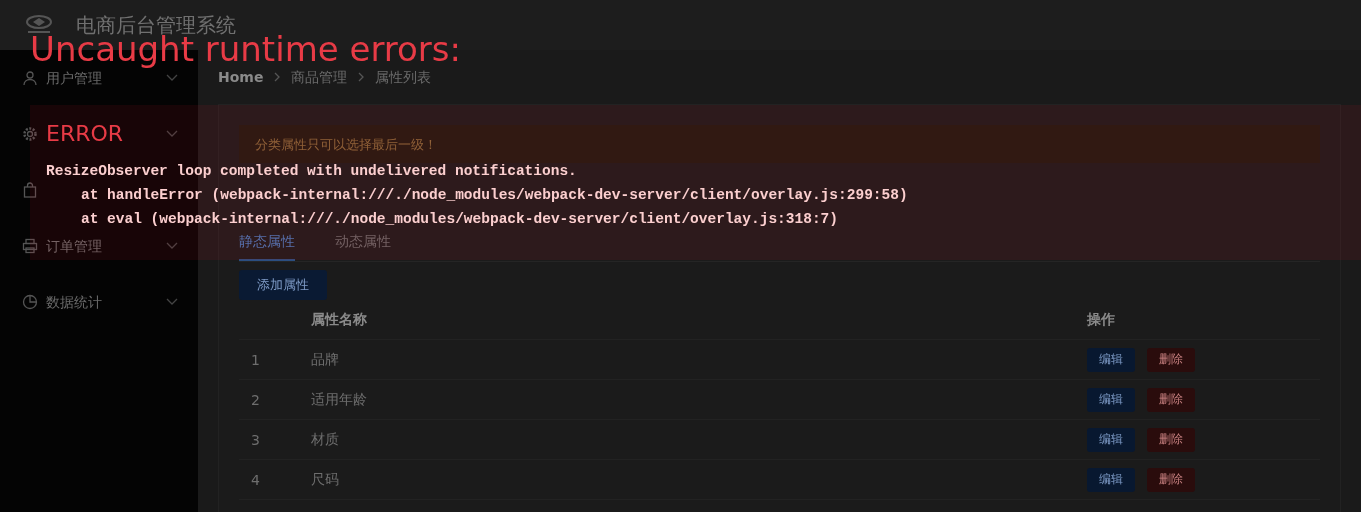 The image size is (1361, 512). I want to click on app-title: 电商后台管理系统, so click(156, 25).